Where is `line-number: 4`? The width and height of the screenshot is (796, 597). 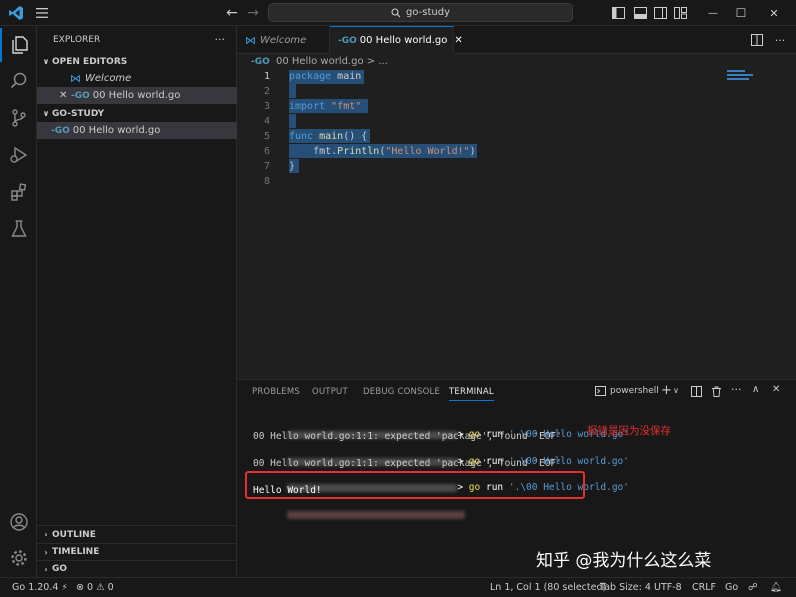 line-number: 4 is located at coordinates (266, 121).